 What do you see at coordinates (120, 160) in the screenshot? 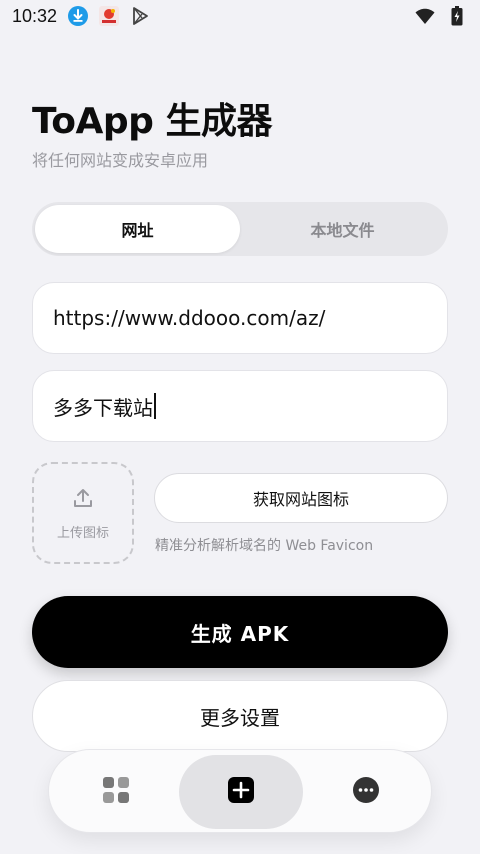
I see `page-subtitle: 将任何网站变成安卓应用` at bounding box center [120, 160].